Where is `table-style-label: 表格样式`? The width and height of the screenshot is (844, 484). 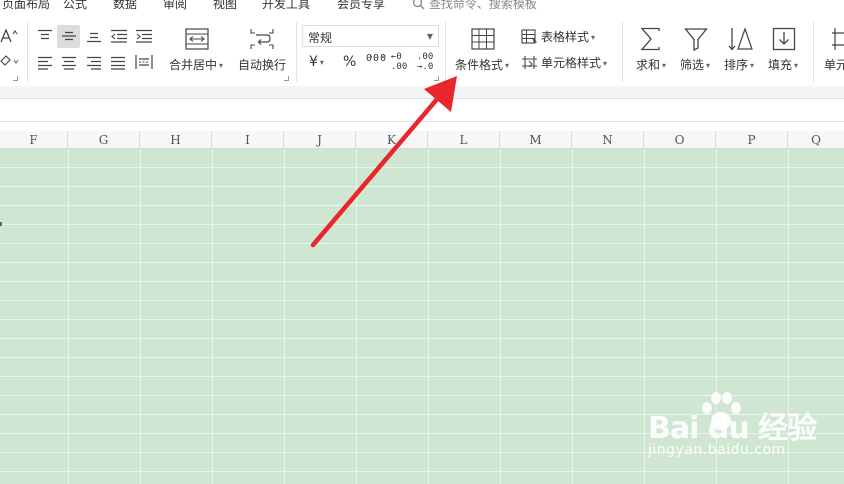
table-style-label: 表格样式 is located at coordinates (565, 37).